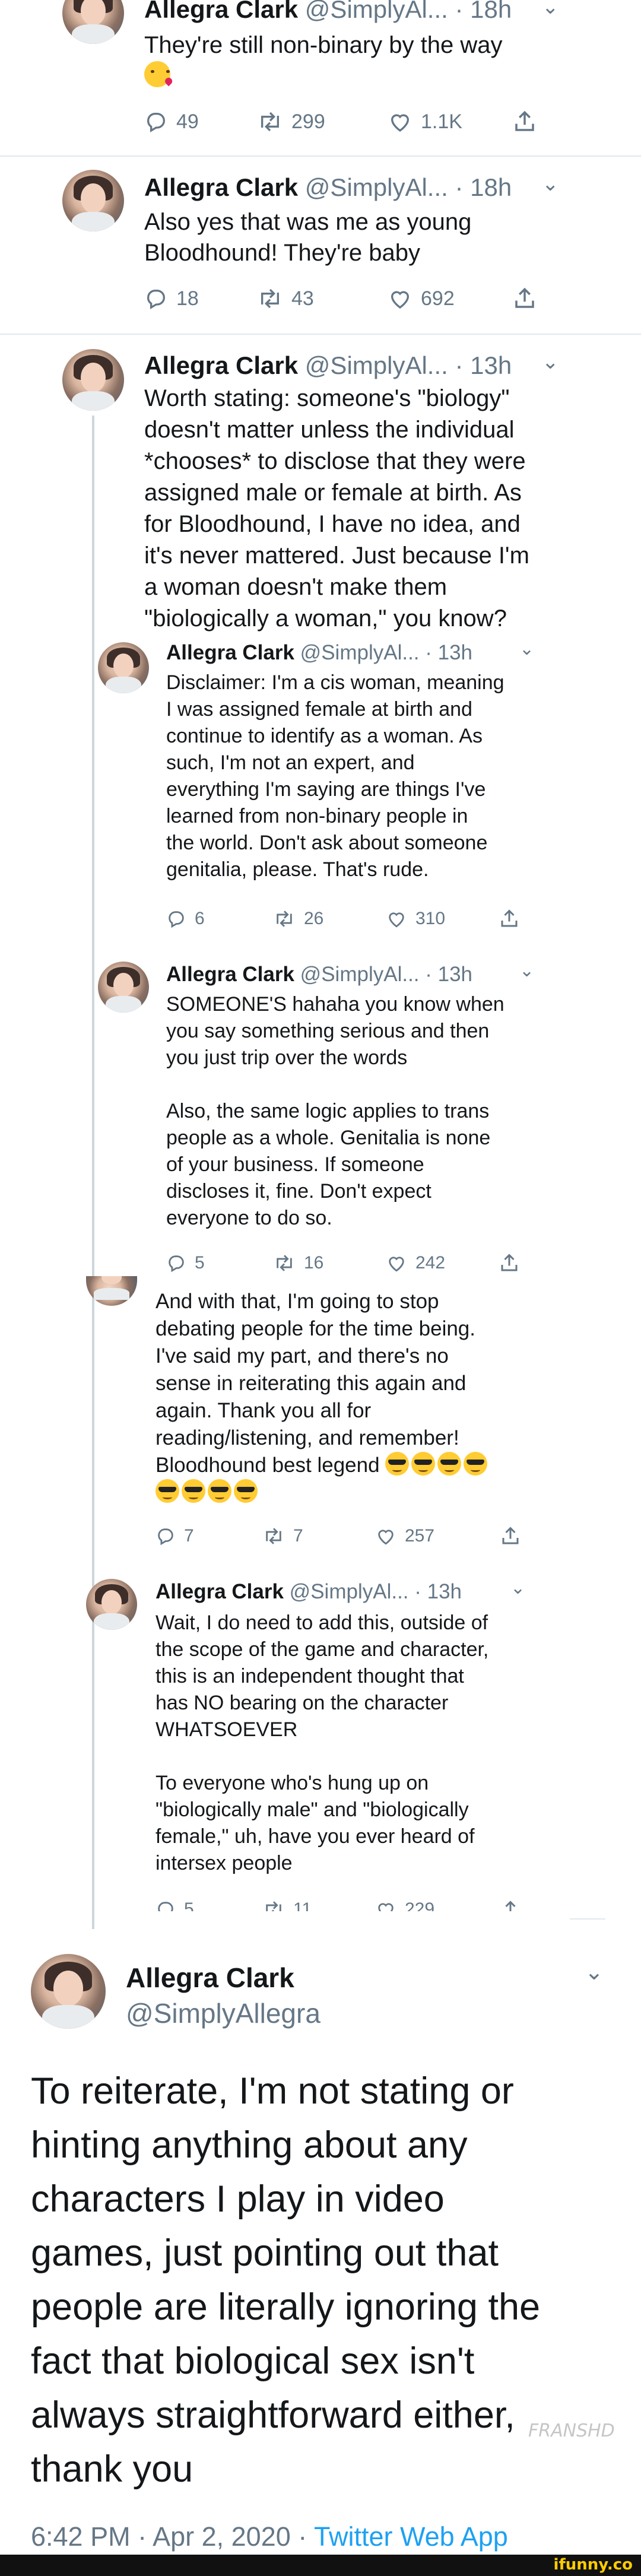 The width and height of the screenshot is (641, 2576). What do you see at coordinates (314, 1263) in the screenshot?
I see `retweet-count: 16` at bounding box center [314, 1263].